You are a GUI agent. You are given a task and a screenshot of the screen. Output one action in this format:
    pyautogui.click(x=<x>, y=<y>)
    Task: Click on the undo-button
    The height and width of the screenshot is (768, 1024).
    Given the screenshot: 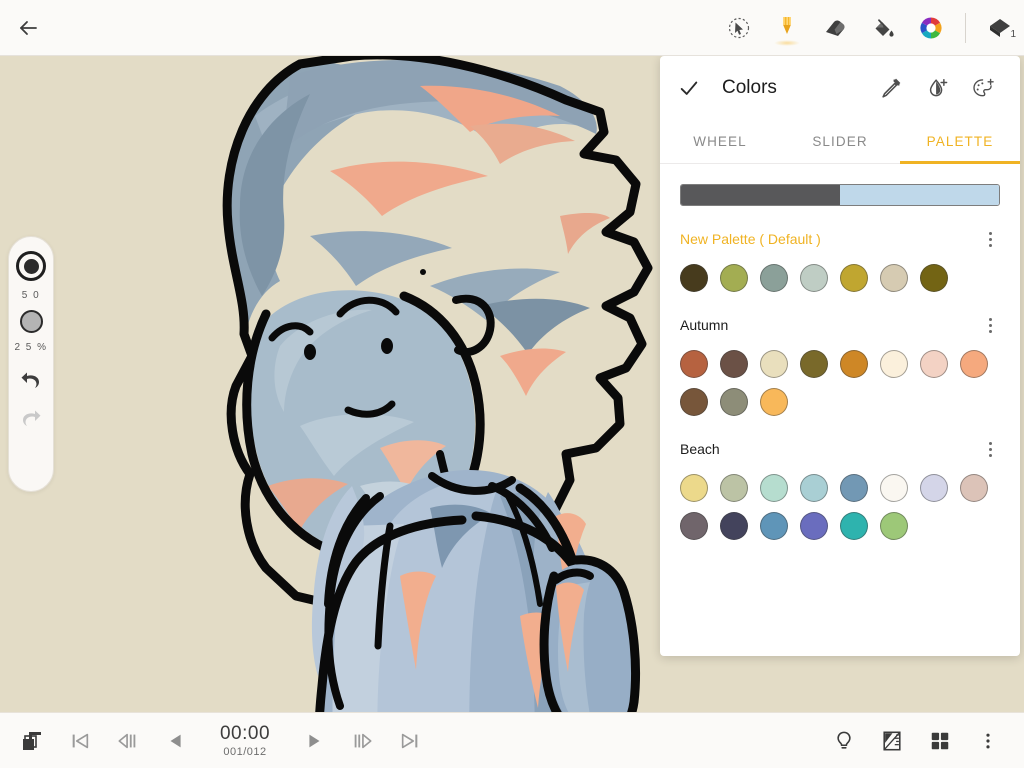 What is the action you would take?
    pyautogui.click(x=31, y=381)
    